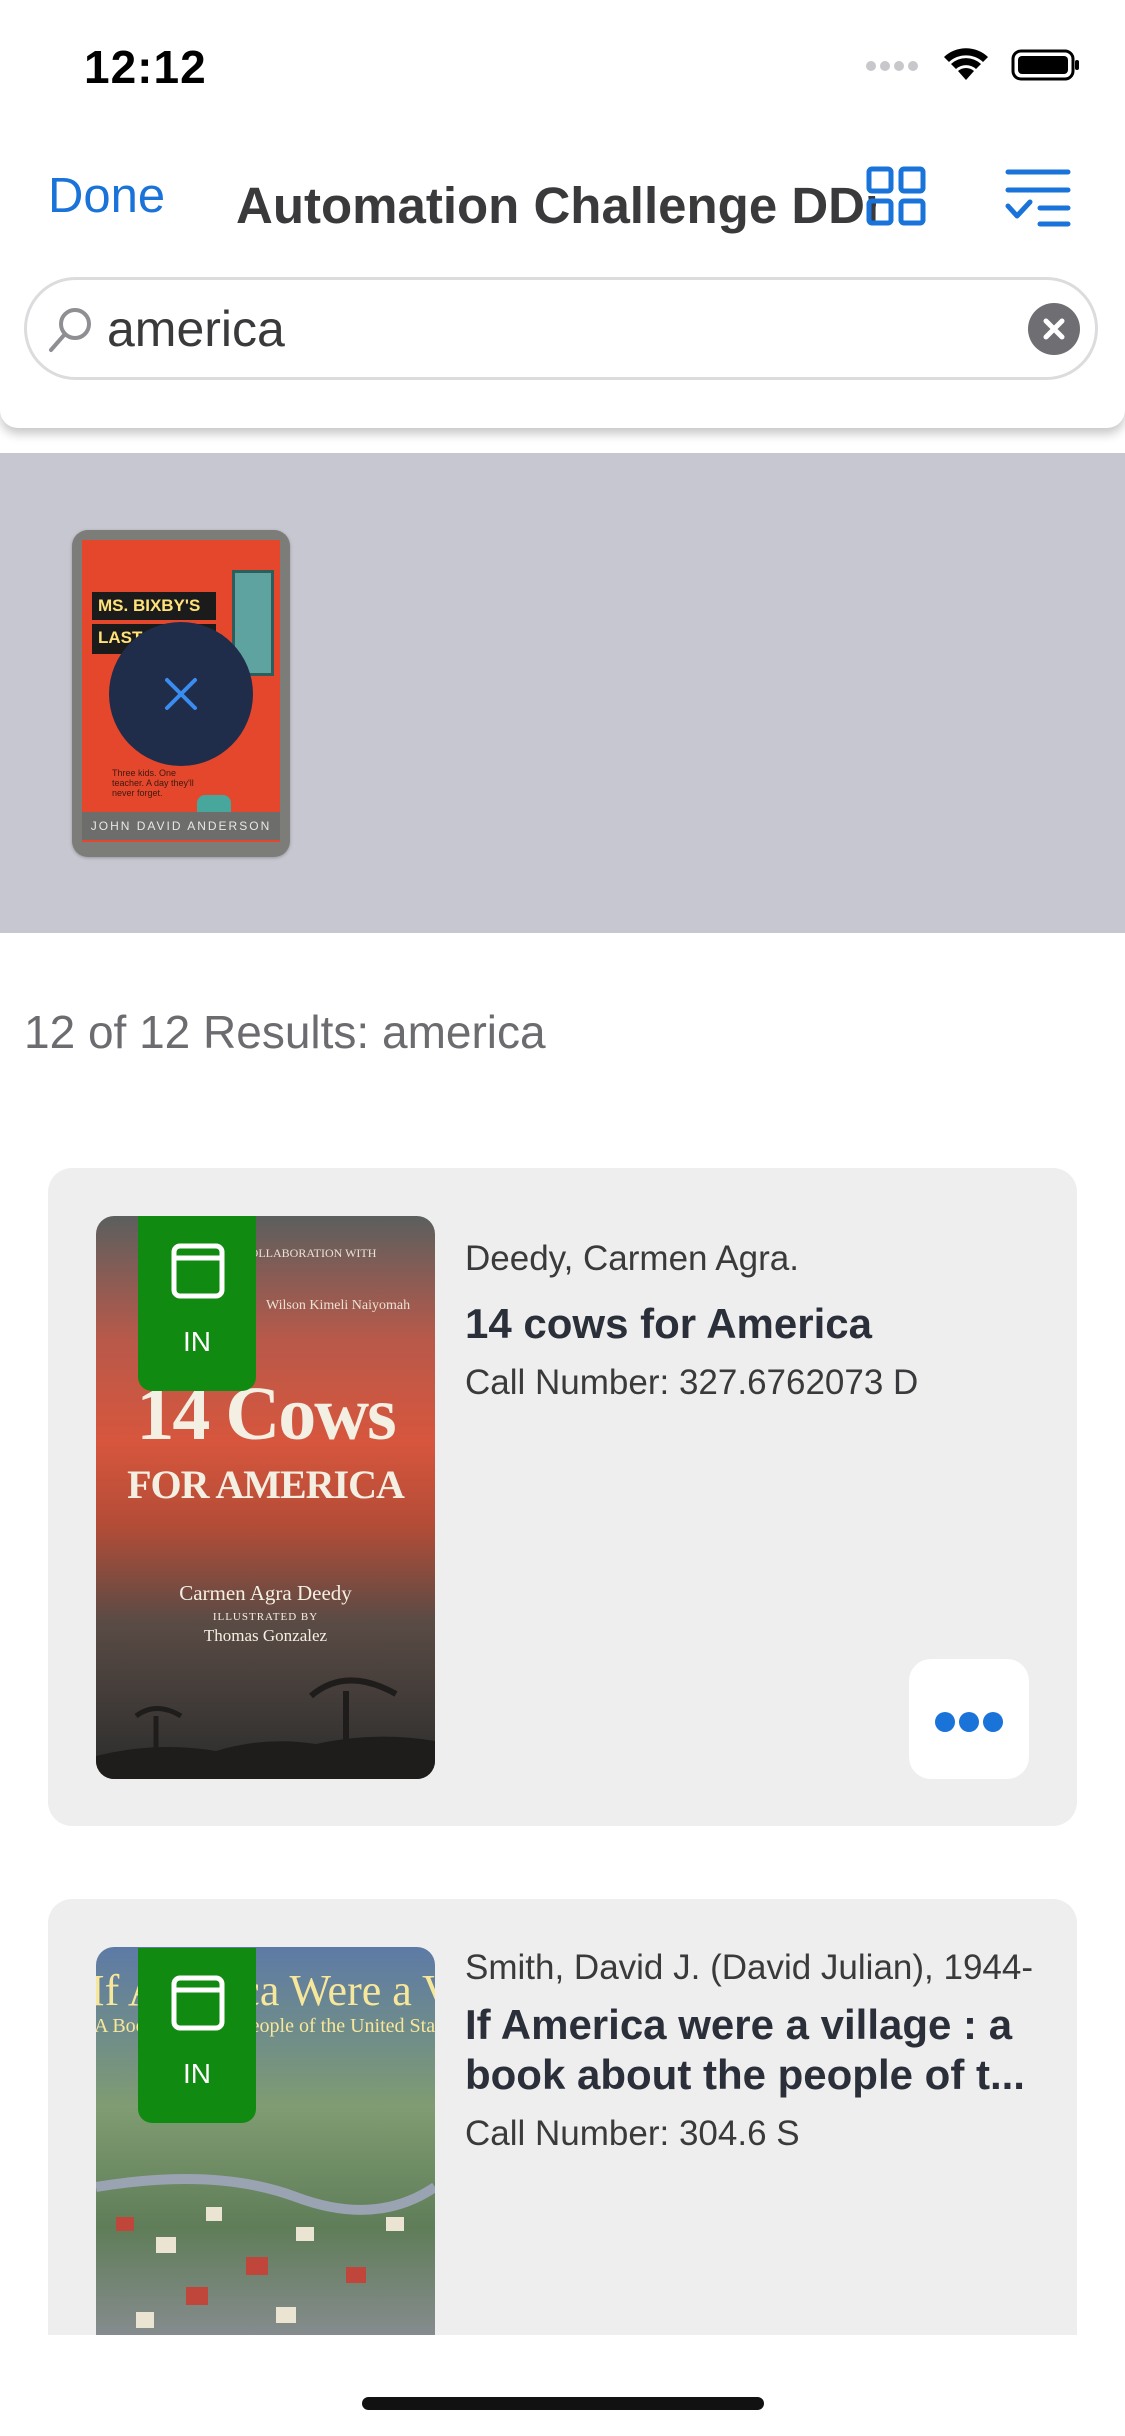 The image size is (1125, 2436). Describe the element at coordinates (945, 1722) in the screenshot. I see `ellipsis-icon` at that location.